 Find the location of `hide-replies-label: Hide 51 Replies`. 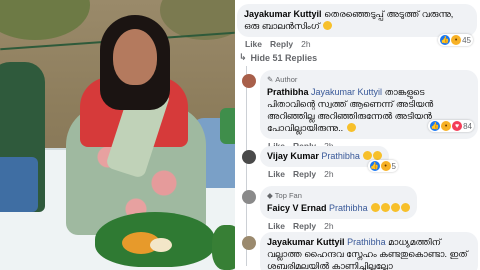

hide-replies-label: Hide 51 Replies is located at coordinates (284, 57).